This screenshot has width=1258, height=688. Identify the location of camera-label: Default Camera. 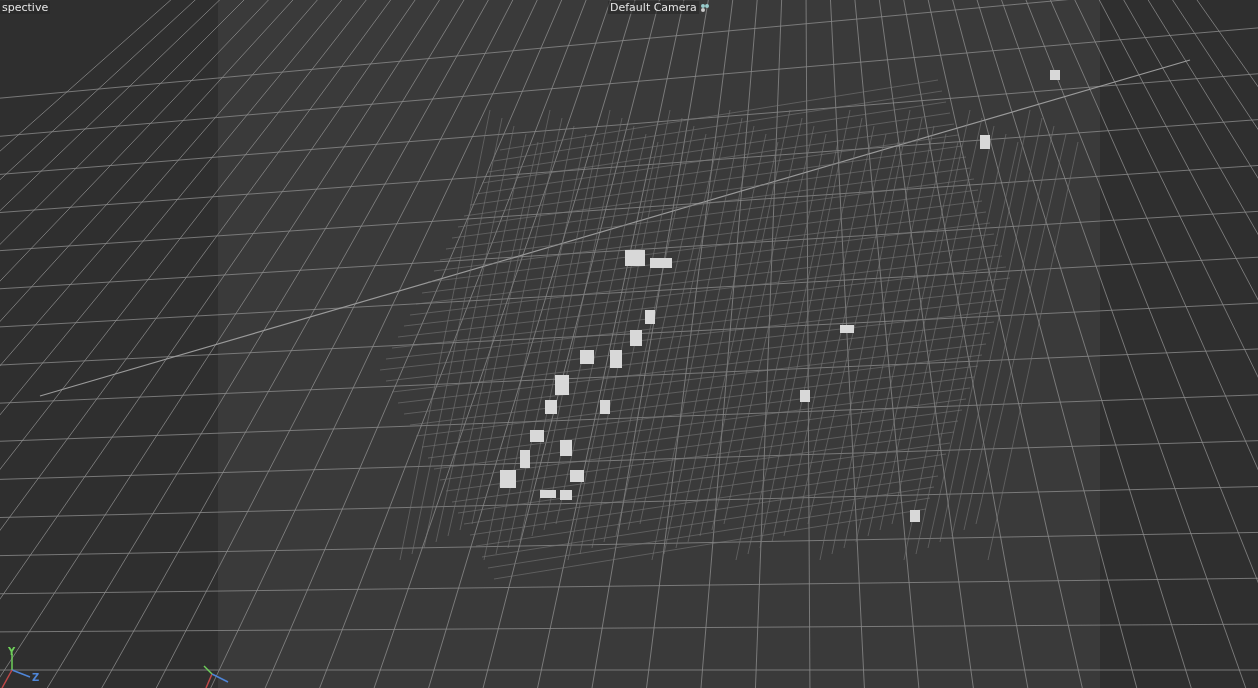
(653, 7).